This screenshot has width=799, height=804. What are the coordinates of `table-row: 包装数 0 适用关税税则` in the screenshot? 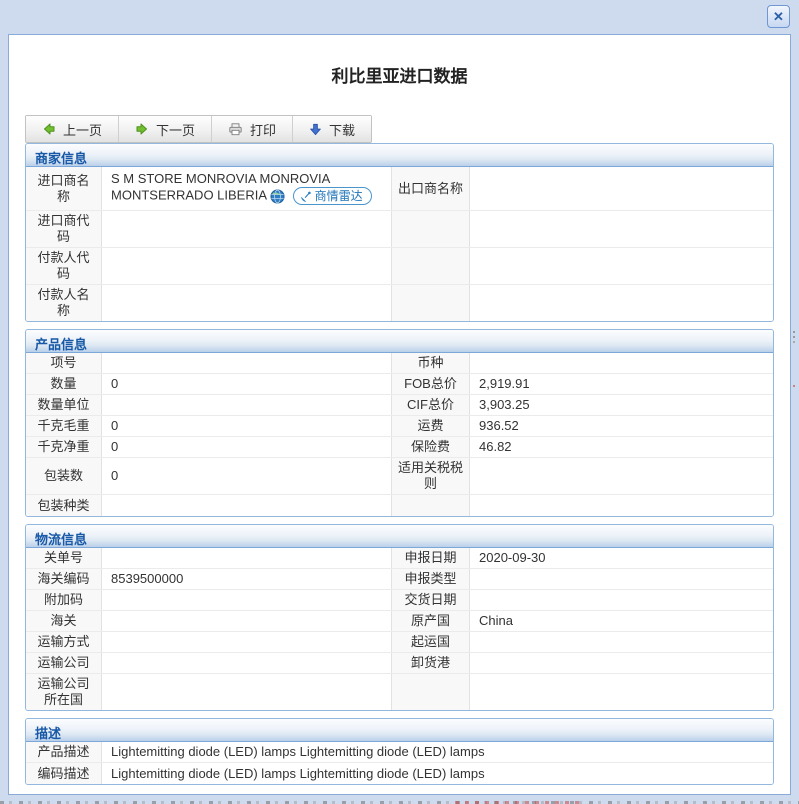 It's located at (399, 476).